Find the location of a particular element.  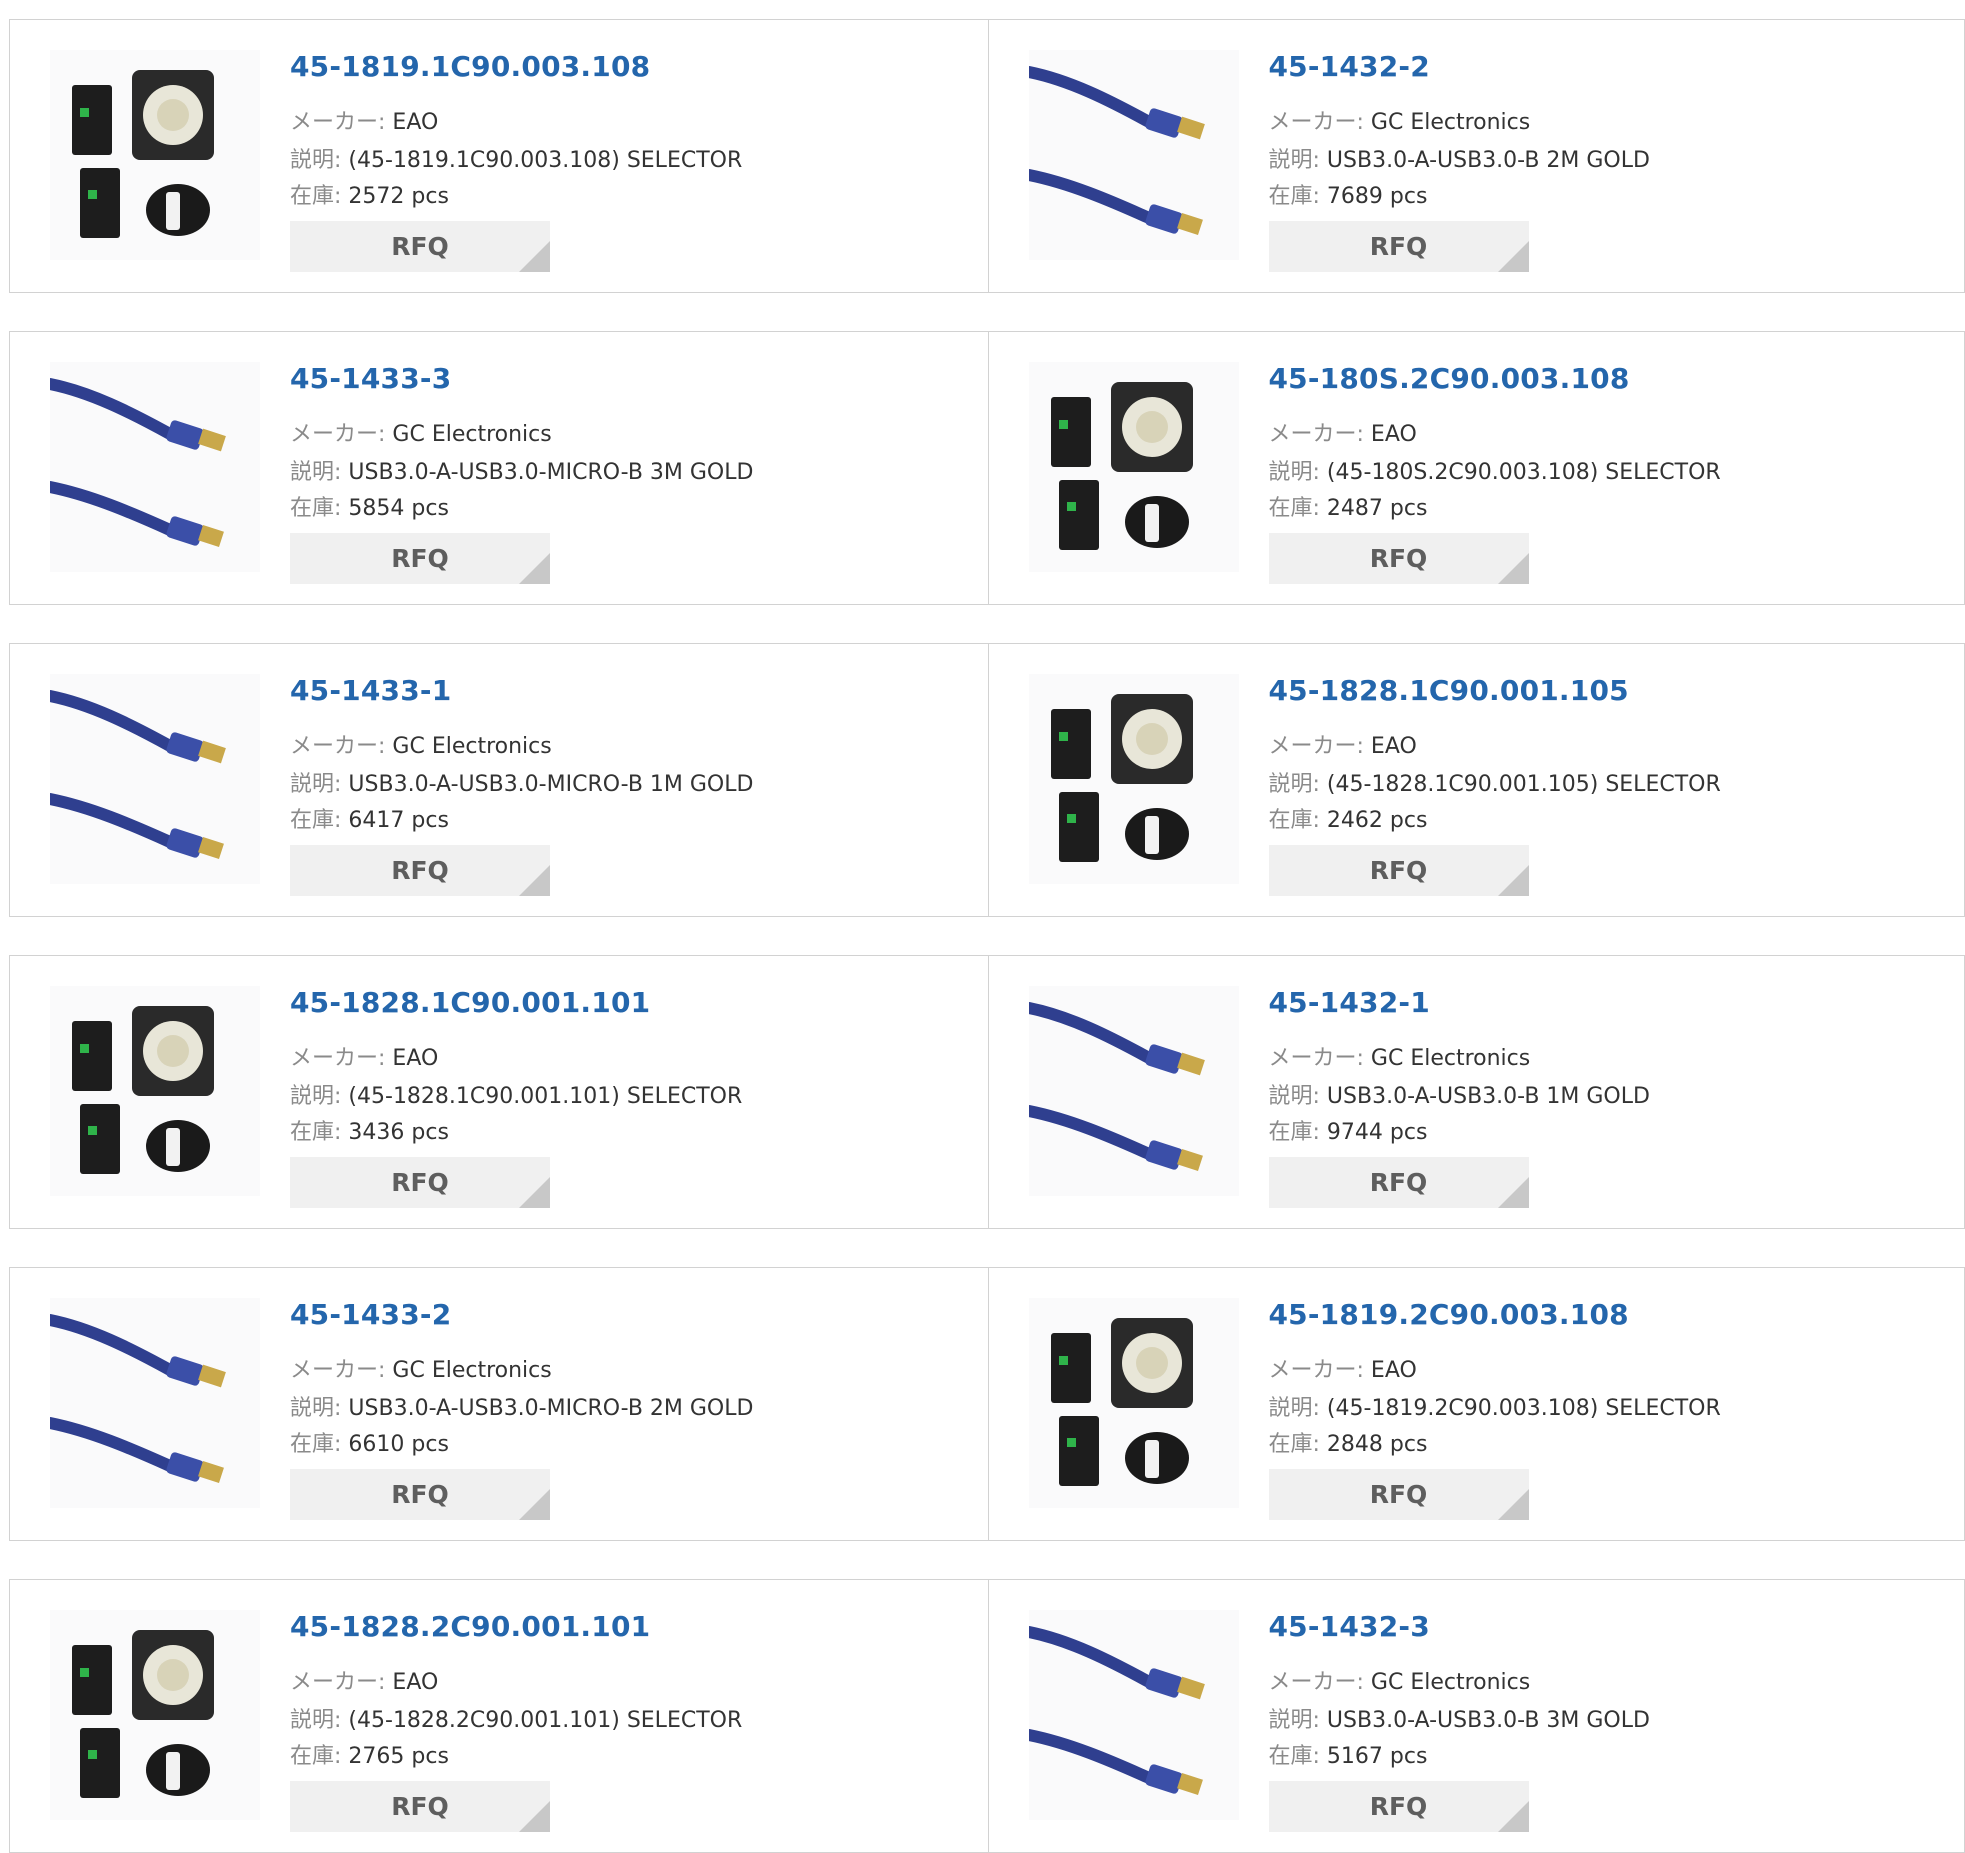

description-line: 説明: USB3.0-A-USB3.0-B 3M GOLD is located at coordinates (1459, 1718).